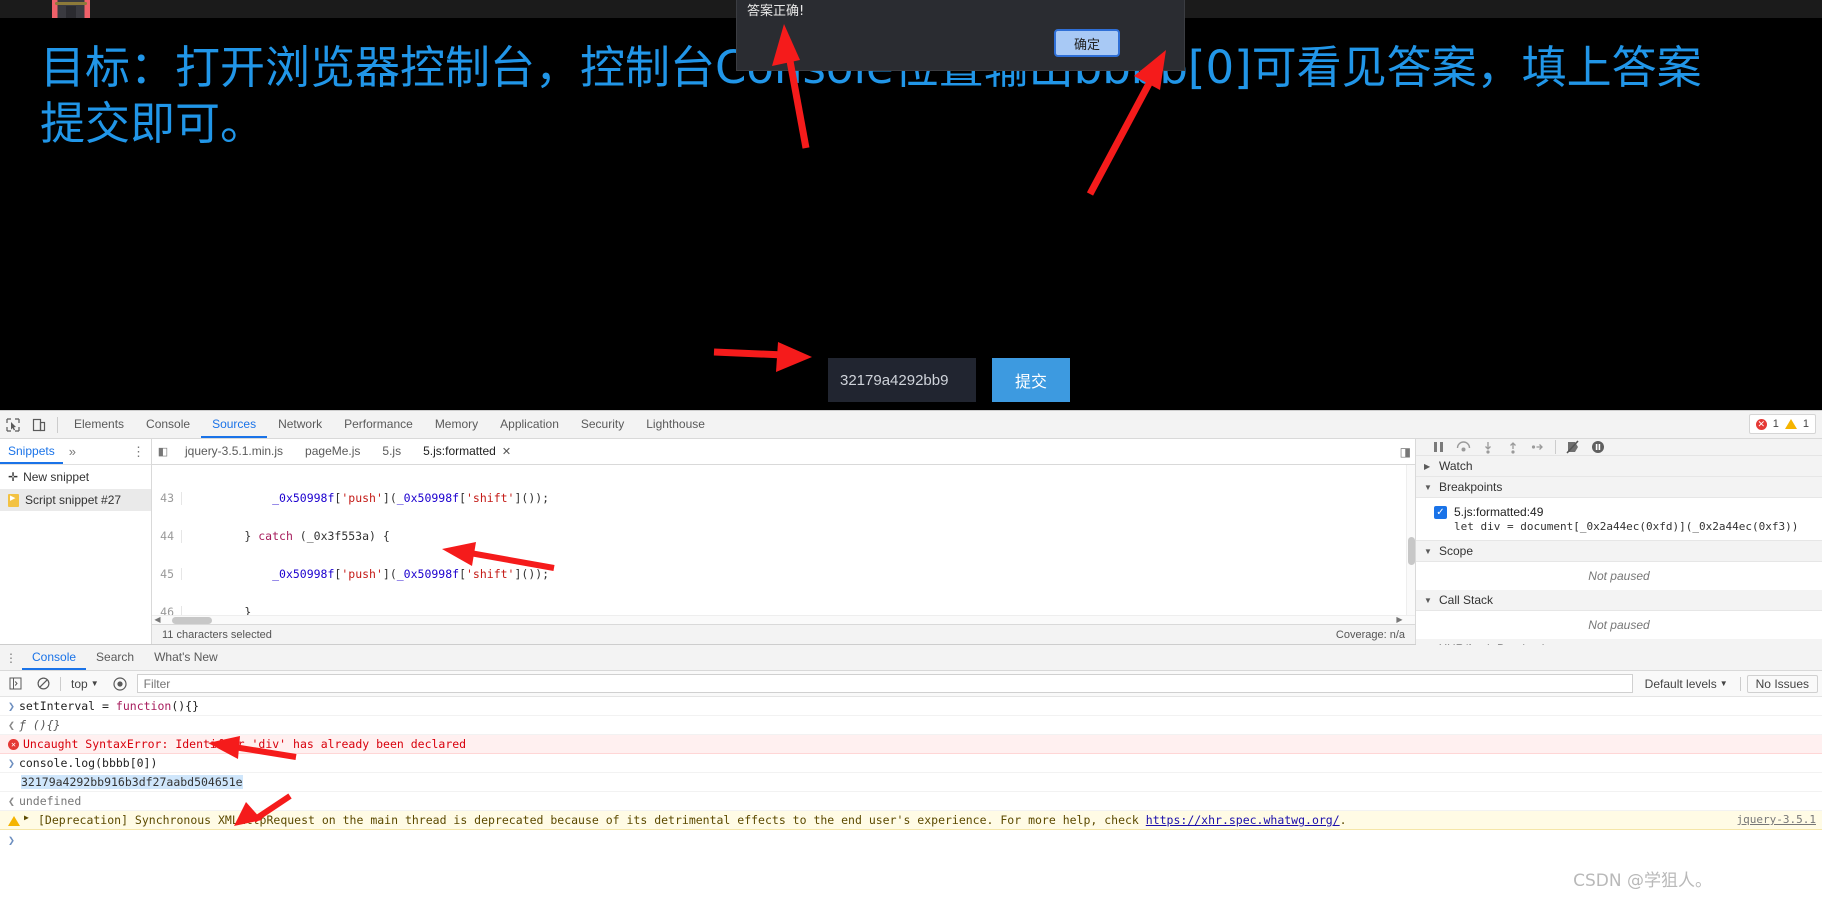 The height and width of the screenshot is (897, 1822). I want to click on submit-button: 提交, so click(1031, 380).